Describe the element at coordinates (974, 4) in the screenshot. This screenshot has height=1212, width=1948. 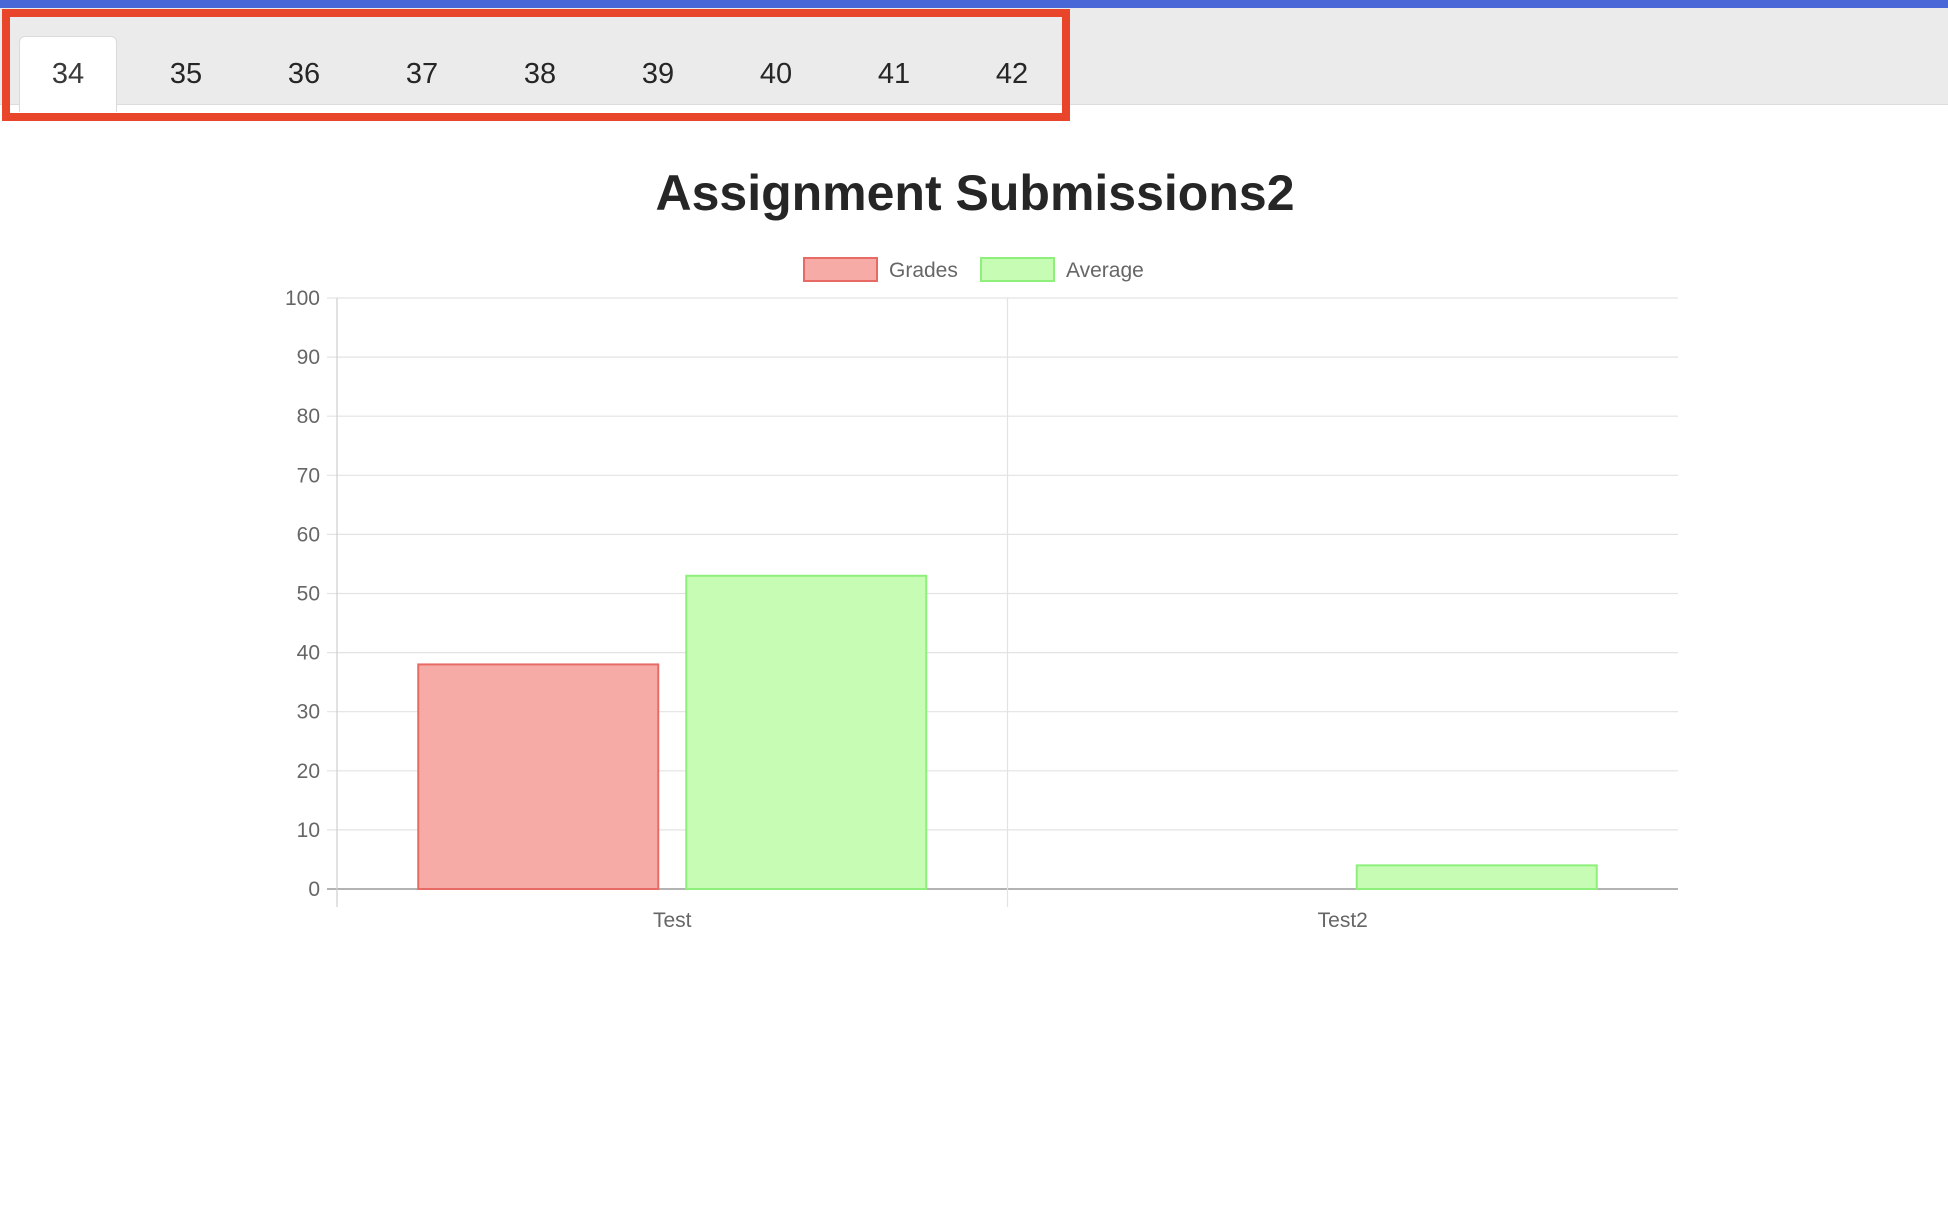
I see `top-accent-bar` at that location.